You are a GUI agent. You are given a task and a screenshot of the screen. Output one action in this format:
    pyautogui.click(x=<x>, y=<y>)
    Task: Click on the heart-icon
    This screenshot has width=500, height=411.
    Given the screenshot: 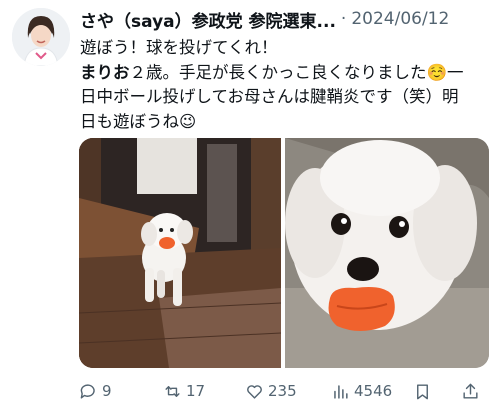 What is the action you would take?
    pyautogui.click(x=254, y=391)
    